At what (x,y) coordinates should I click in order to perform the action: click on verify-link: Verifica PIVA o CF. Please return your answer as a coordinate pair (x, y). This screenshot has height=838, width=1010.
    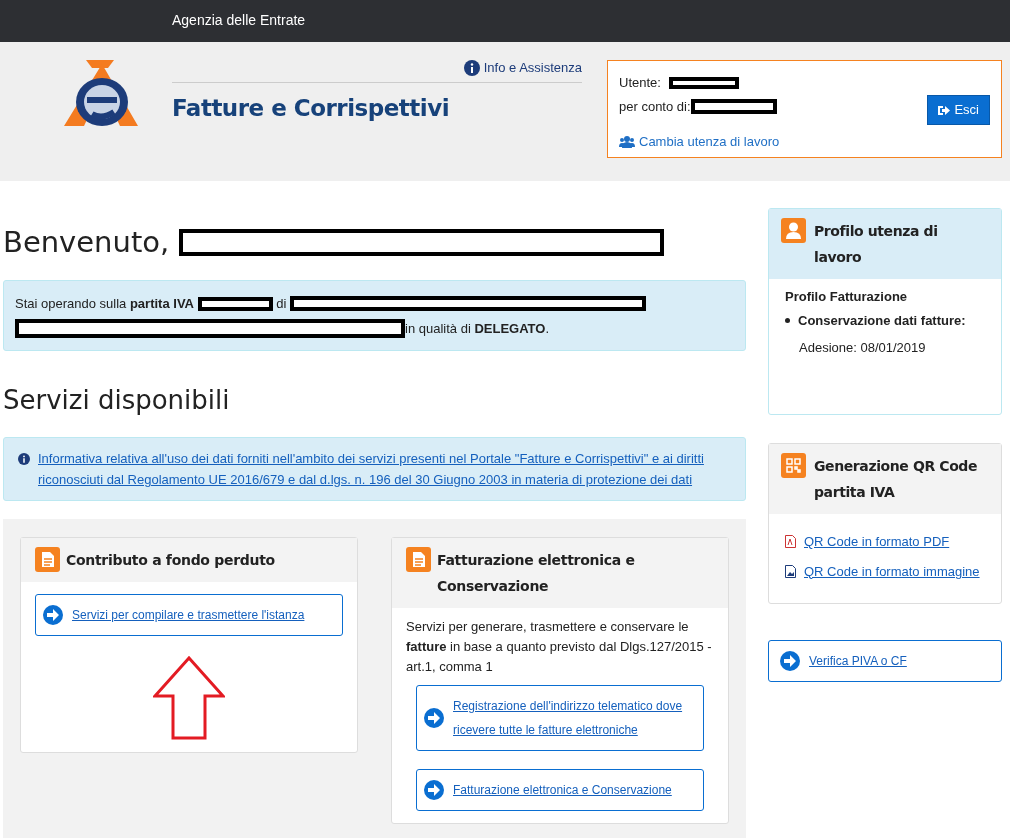
    Looking at the image, I should click on (885, 661).